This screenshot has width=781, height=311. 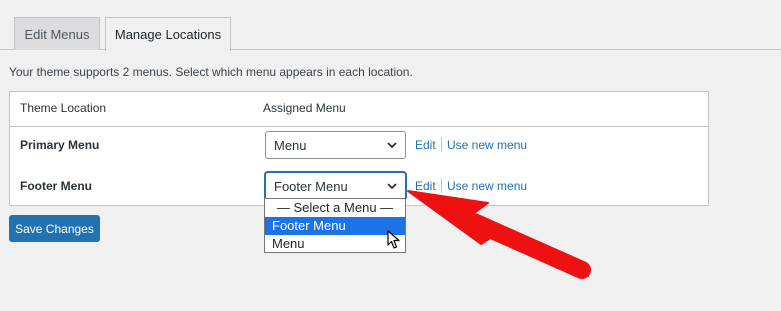 I want to click on footer-edit-link: Edit, so click(x=425, y=186).